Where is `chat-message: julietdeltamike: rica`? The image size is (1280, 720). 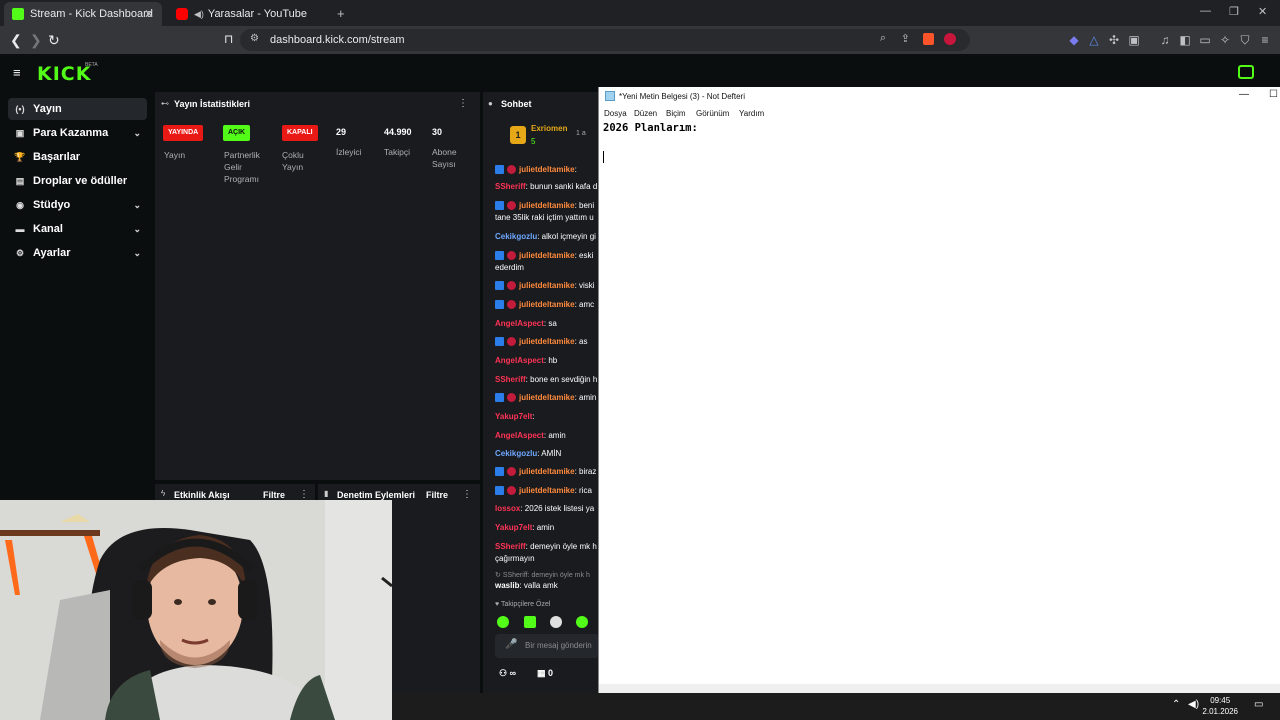
chat-message: julietdeltamike: rica is located at coordinates (543, 491).